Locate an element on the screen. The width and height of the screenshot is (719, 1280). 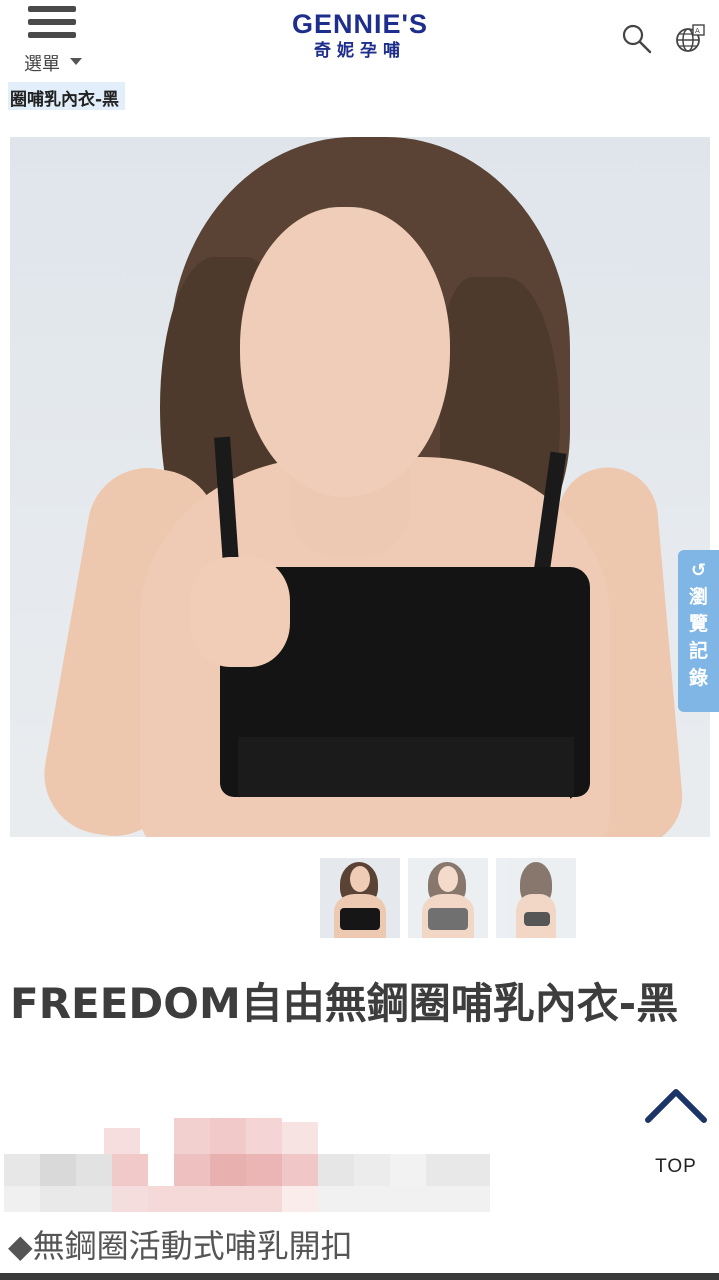
logo-text-en: GENNIE'S is located at coordinates (360, 24).